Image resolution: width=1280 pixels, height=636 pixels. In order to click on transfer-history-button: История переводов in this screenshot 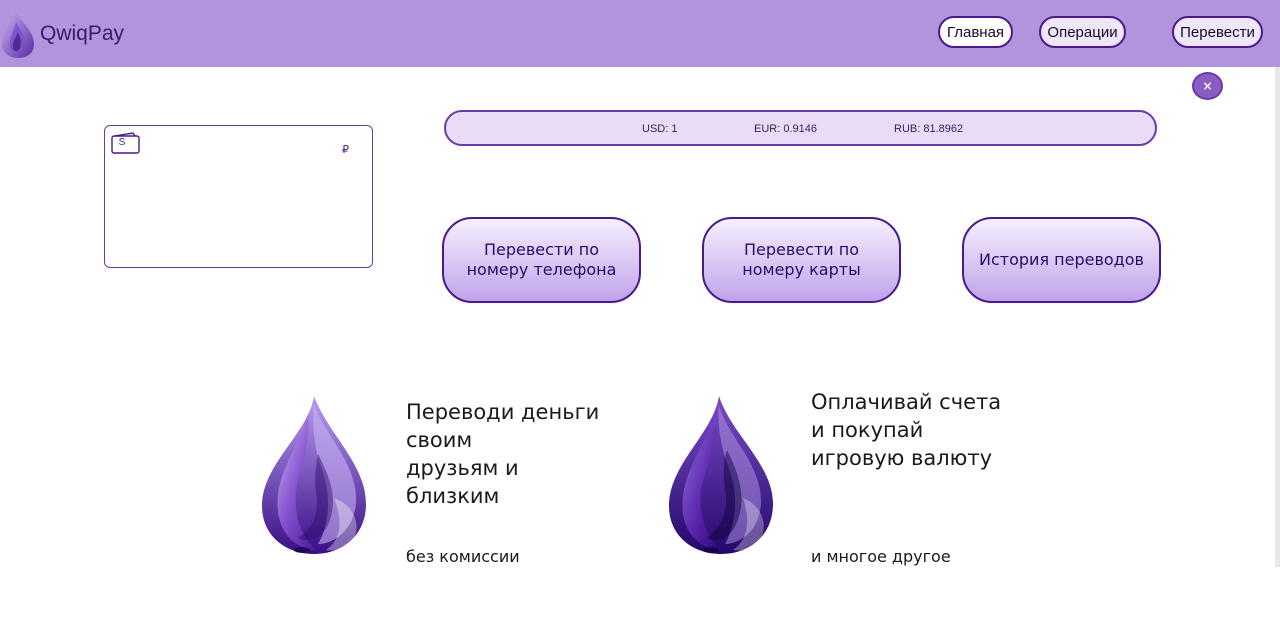, I will do `click(1061, 260)`.